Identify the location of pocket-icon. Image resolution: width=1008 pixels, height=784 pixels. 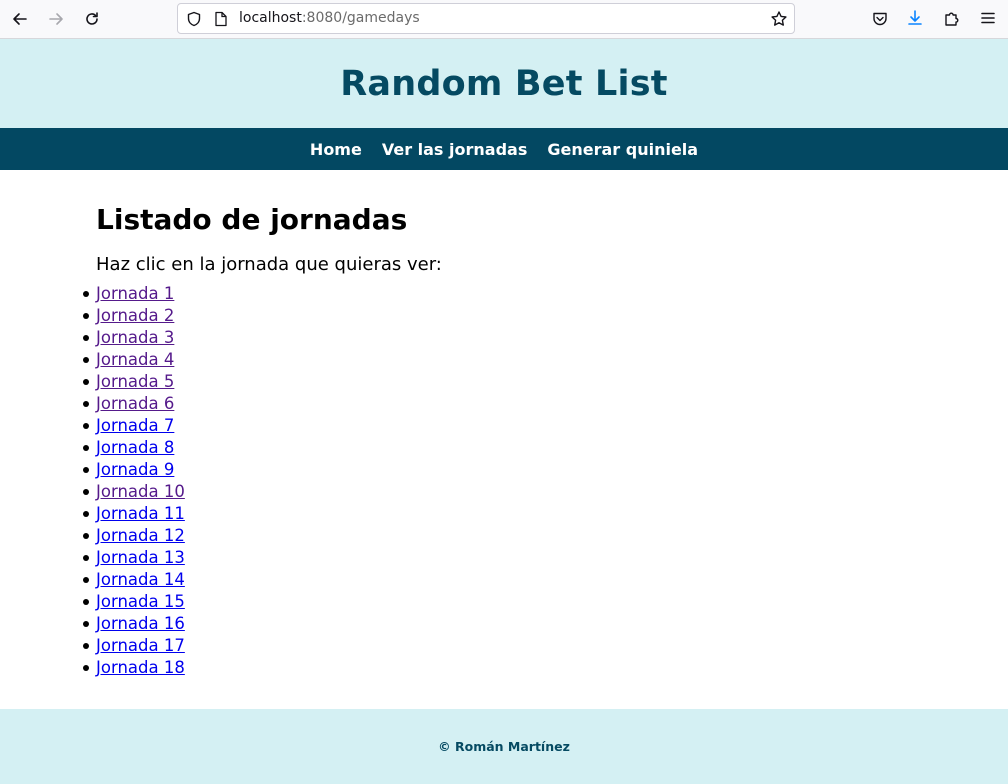
(880, 19).